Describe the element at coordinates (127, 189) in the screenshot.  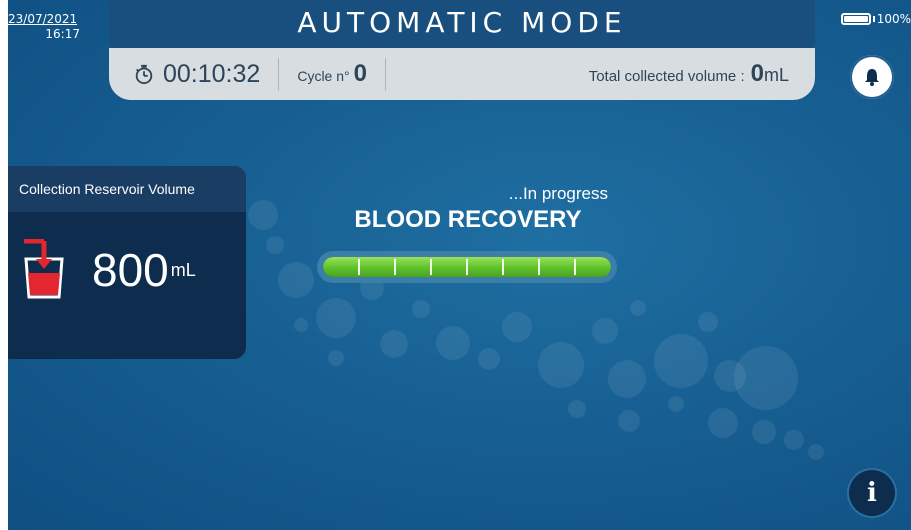
I see `reservoir-title: Collection Reservoir Volume` at that location.